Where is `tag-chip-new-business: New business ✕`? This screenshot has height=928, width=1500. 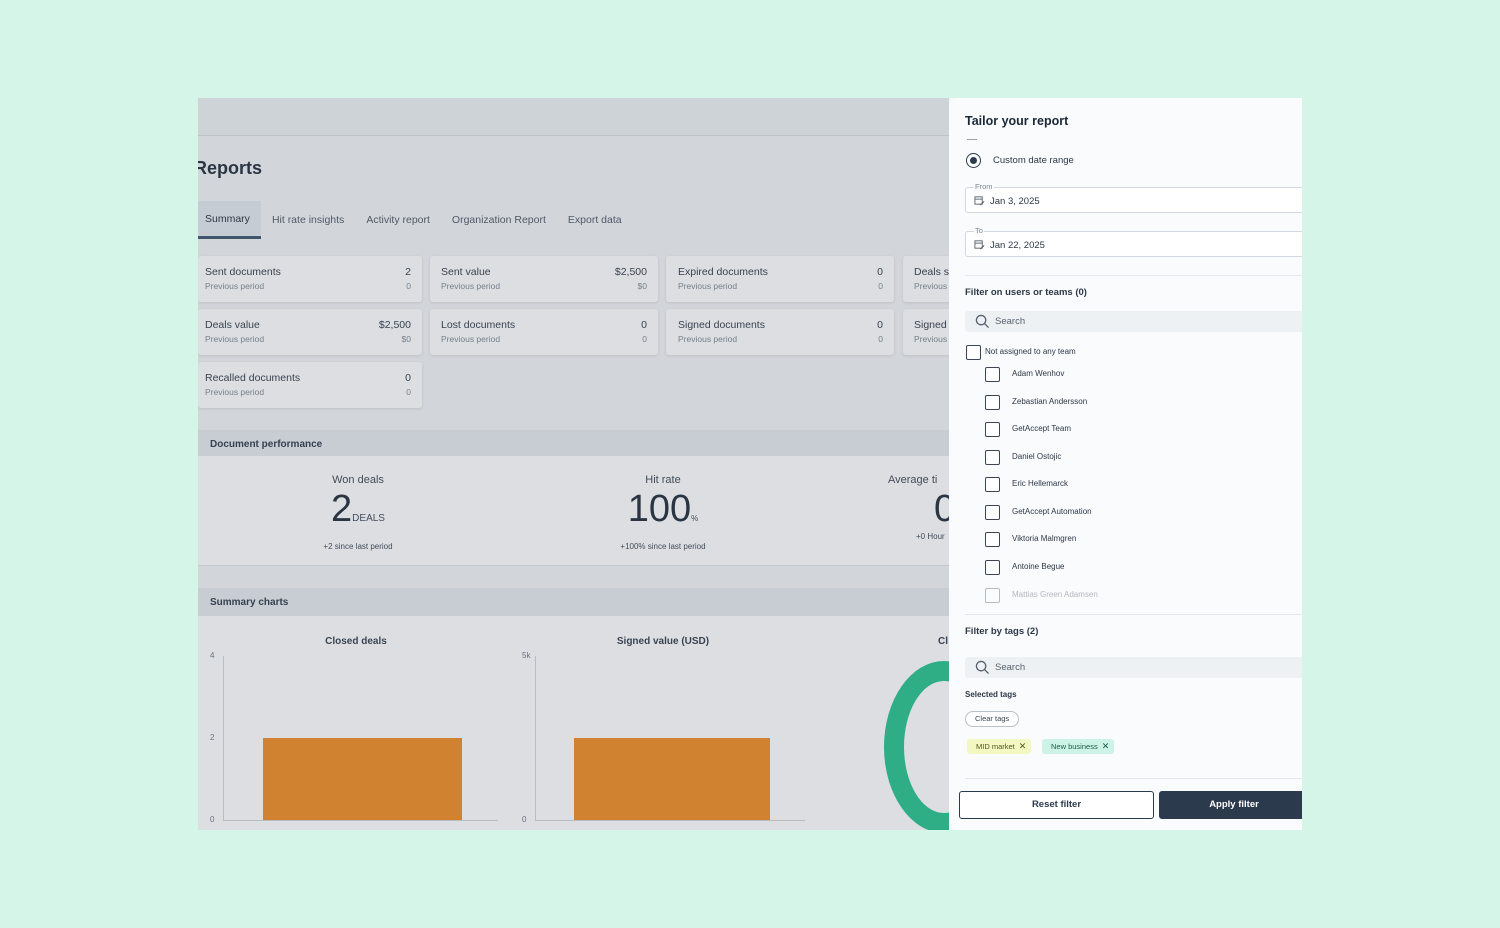
tag-chip-new-business: New business ✕ is located at coordinates (1078, 746).